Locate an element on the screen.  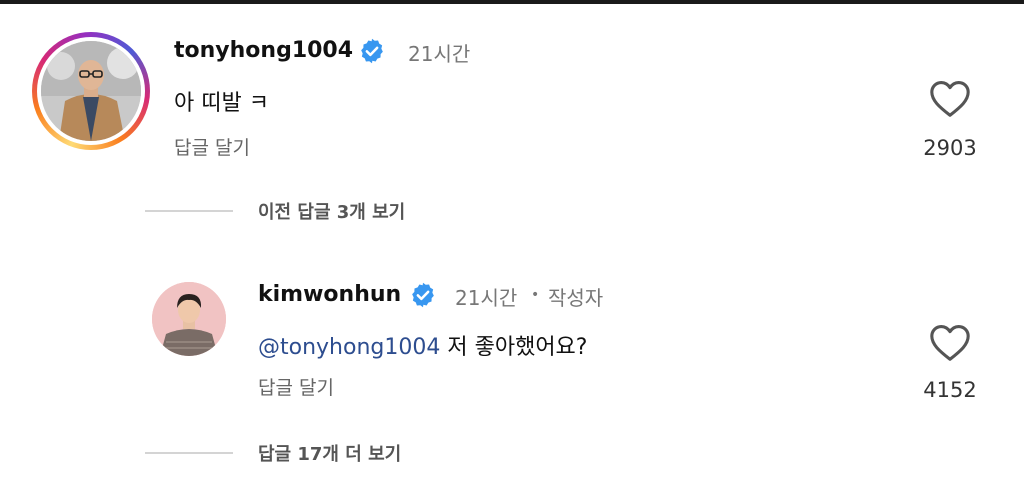
like-count: 2903 is located at coordinates (950, 148).